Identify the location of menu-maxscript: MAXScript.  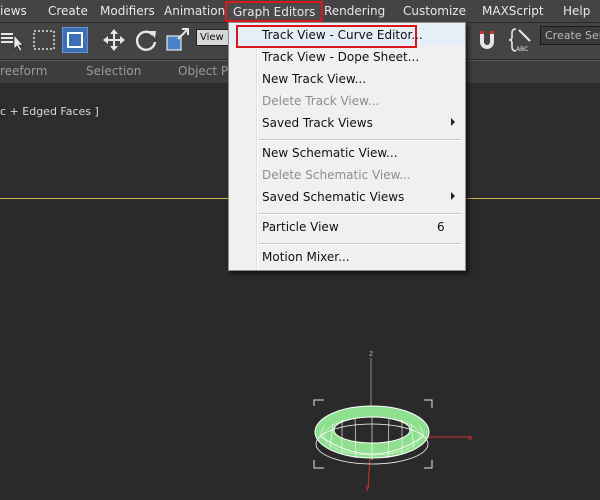
(513, 11).